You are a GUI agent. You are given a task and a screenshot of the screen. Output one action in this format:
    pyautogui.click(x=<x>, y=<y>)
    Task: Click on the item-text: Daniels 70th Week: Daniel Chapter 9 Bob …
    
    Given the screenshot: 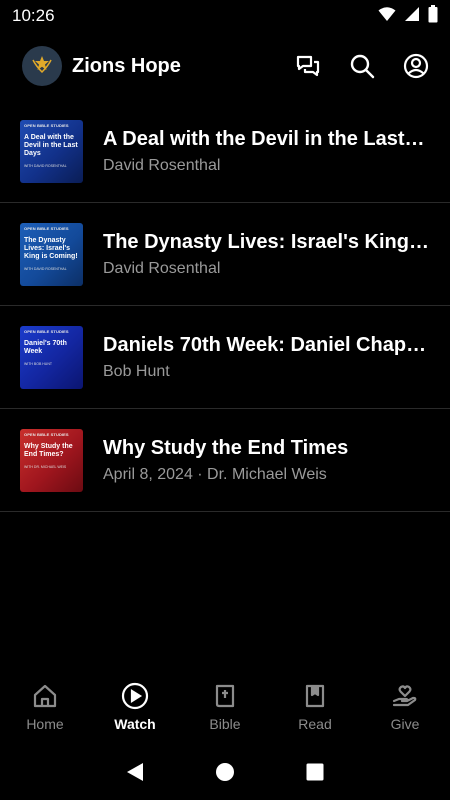 What is the action you would take?
    pyautogui.click(x=266, y=357)
    